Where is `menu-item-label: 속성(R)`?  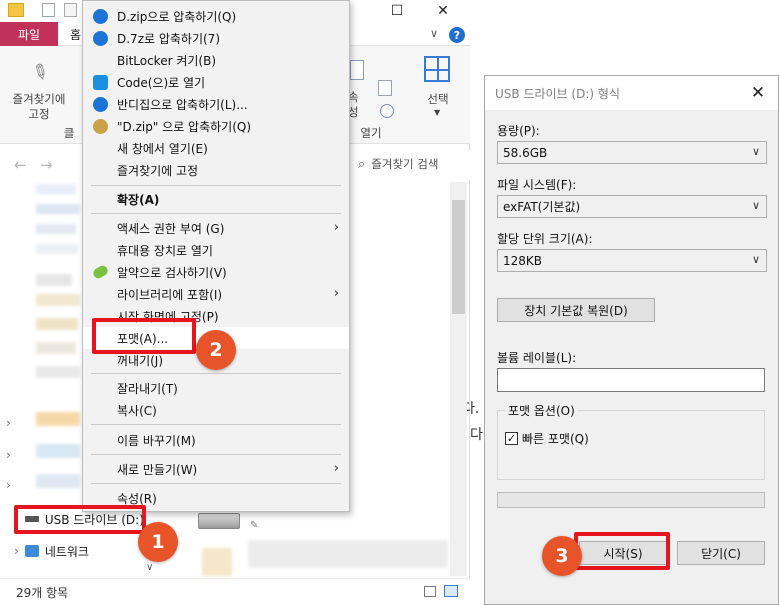 menu-item-label: 속성(R) is located at coordinates (137, 498).